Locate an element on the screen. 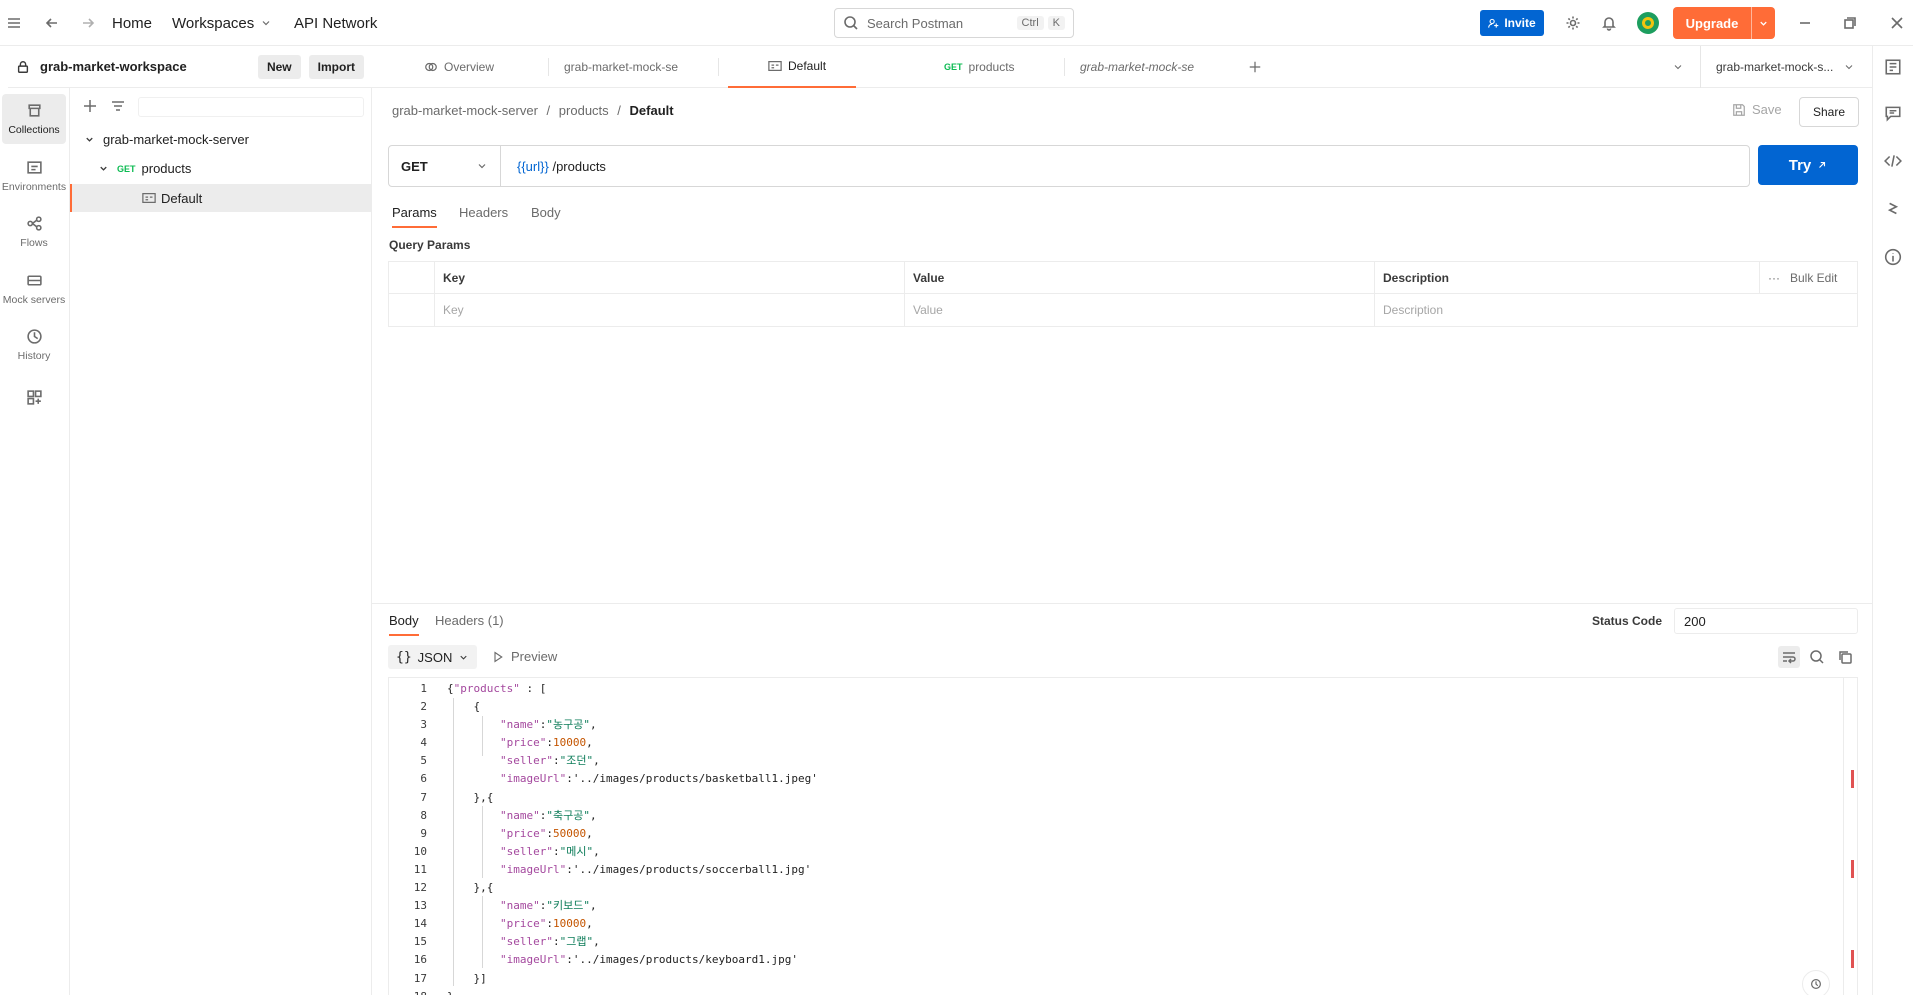  tab-params: Params is located at coordinates (414, 216).